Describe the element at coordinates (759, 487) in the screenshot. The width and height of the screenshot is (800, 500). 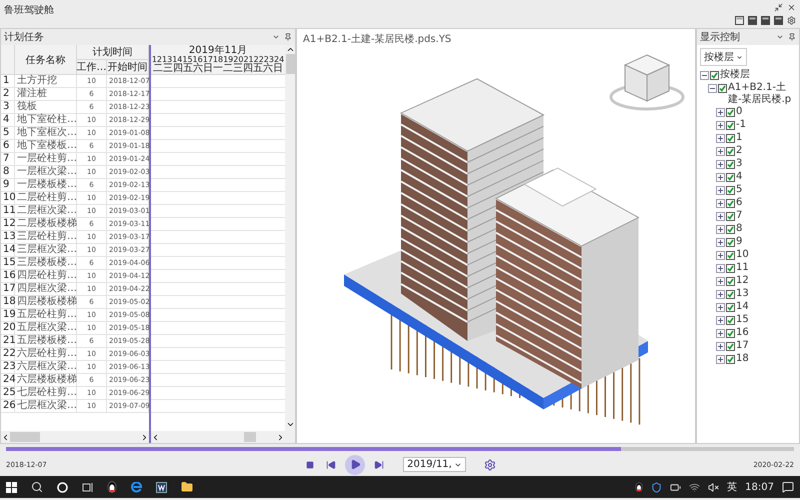
I see `clock: 18:07` at that location.